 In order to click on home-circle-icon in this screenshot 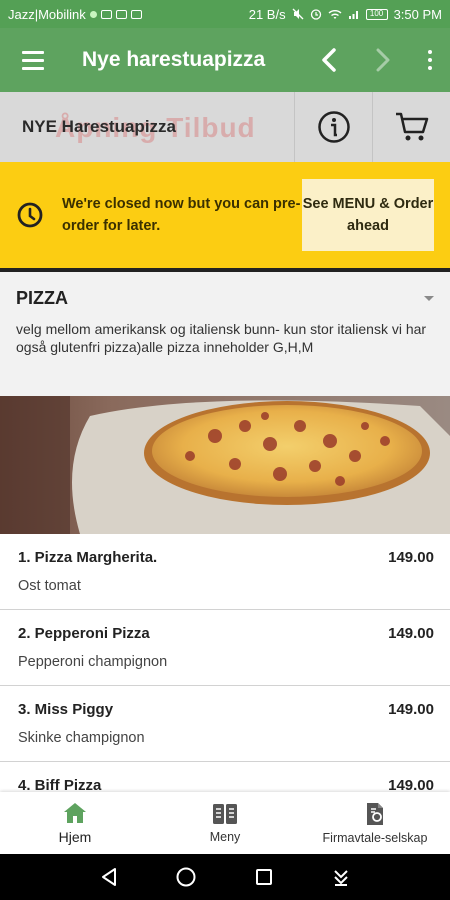, I will do `click(186, 877)`.